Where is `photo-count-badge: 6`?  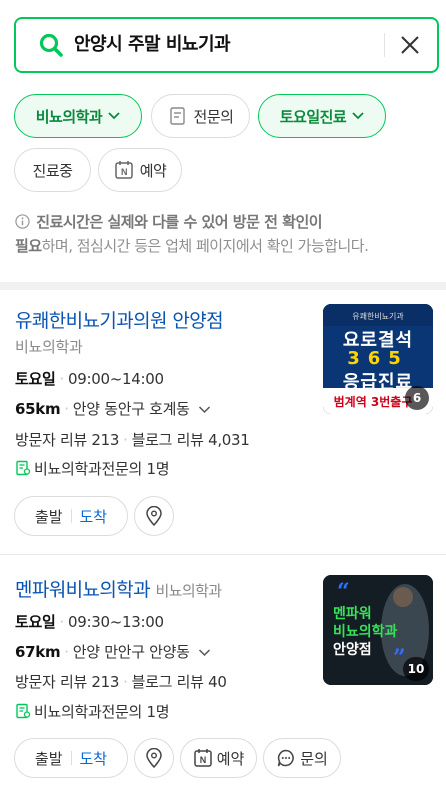
photo-count-badge: 6 is located at coordinates (417, 398).